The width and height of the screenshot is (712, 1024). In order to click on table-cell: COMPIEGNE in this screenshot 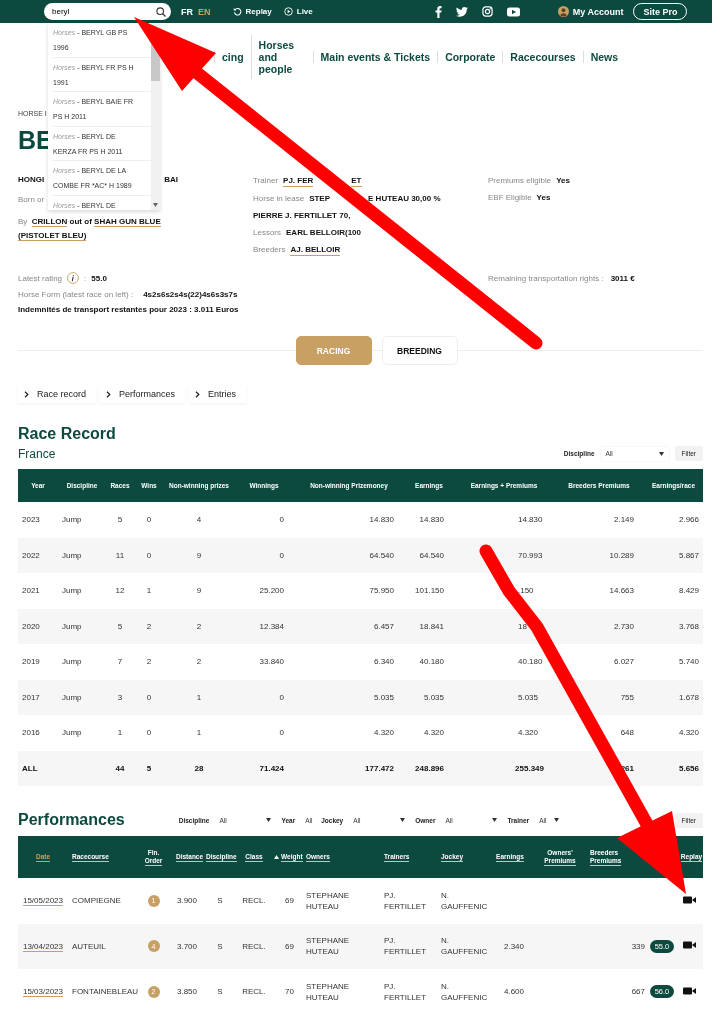, I will do `click(96, 901)`.